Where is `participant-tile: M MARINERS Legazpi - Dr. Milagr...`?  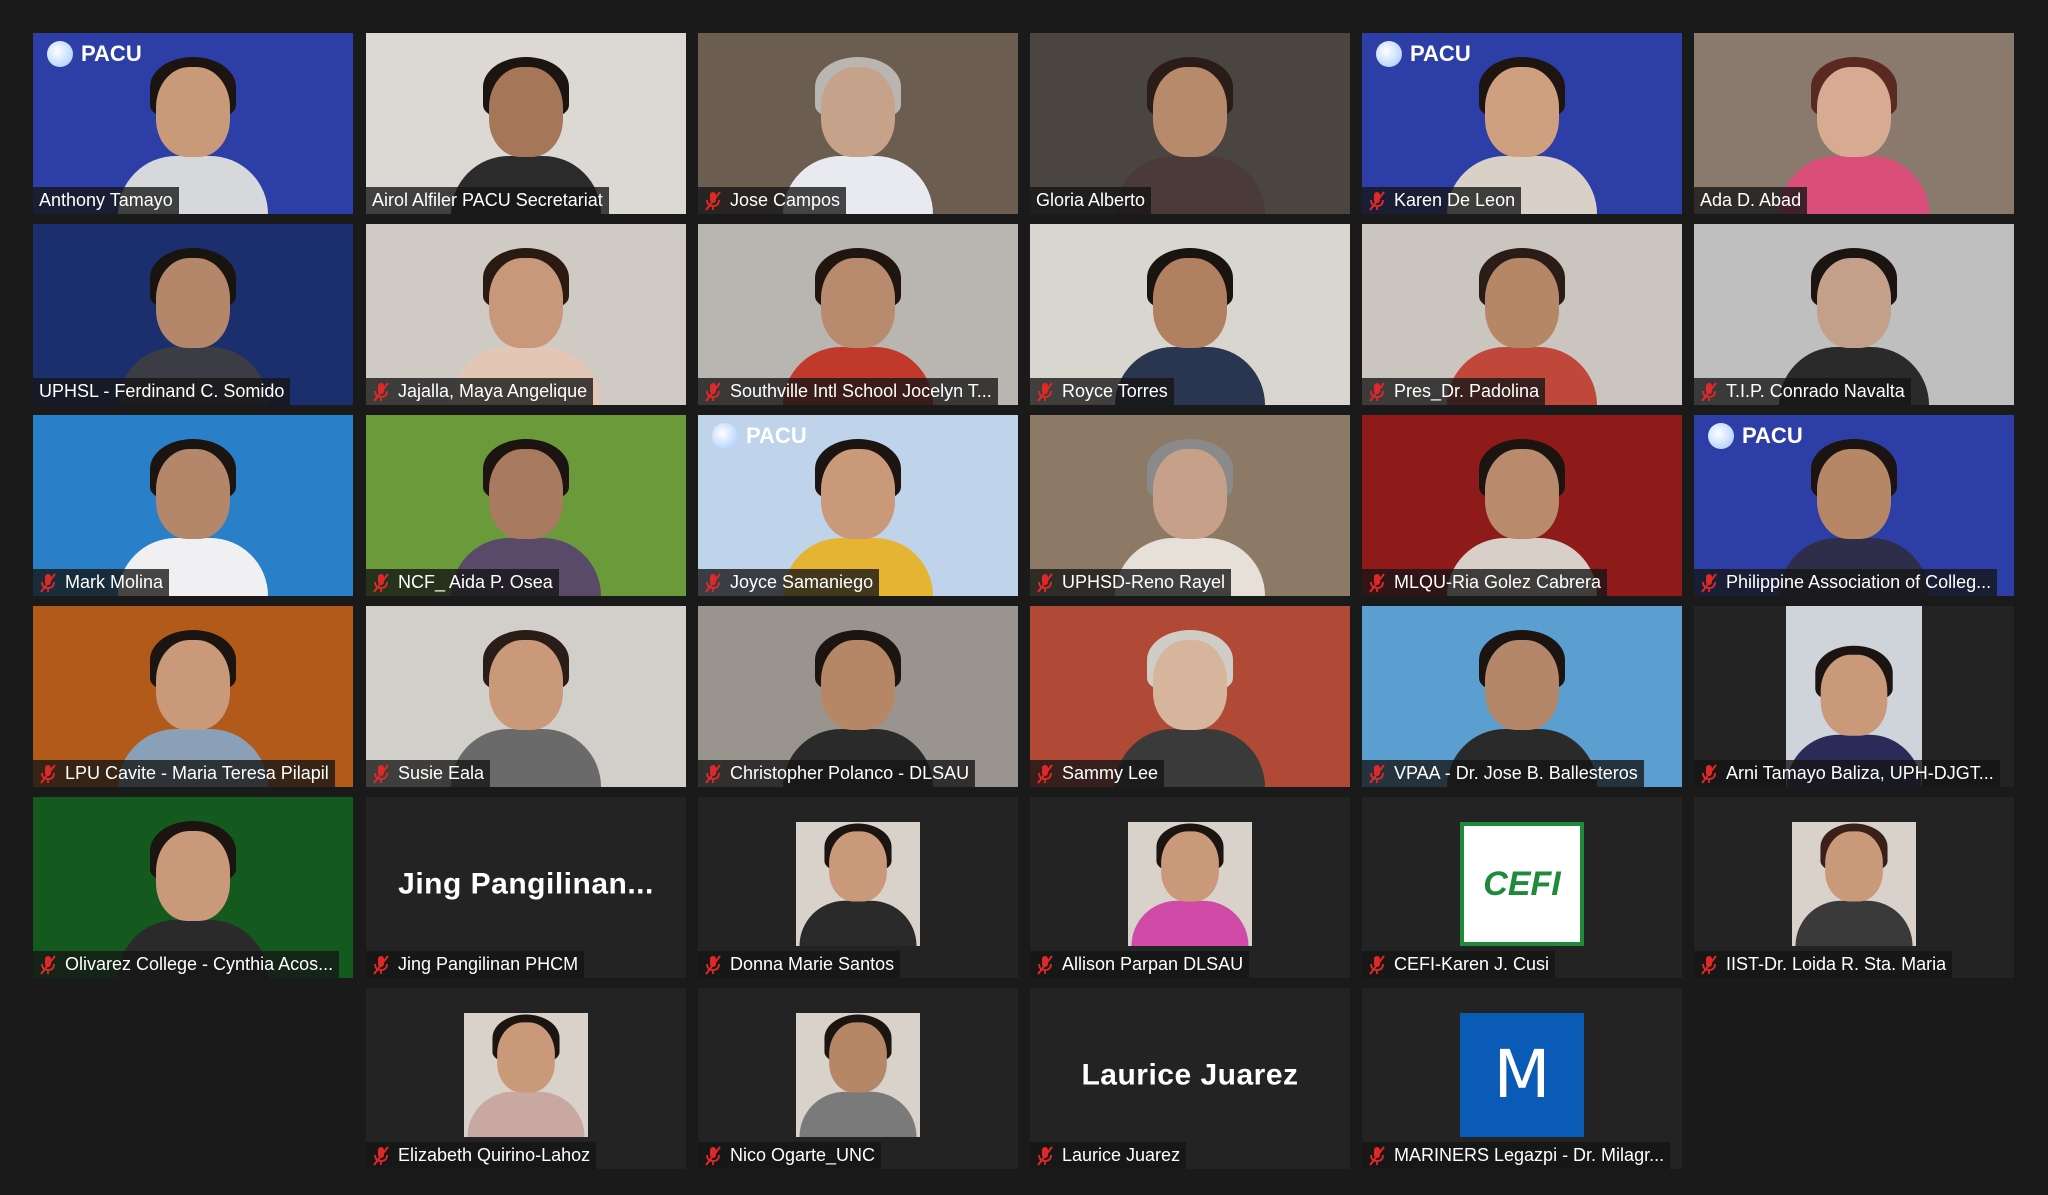 participant-tile: M MARINERS Legazpi - Dr. Milagr... is located at coordinates (1522, 1078).